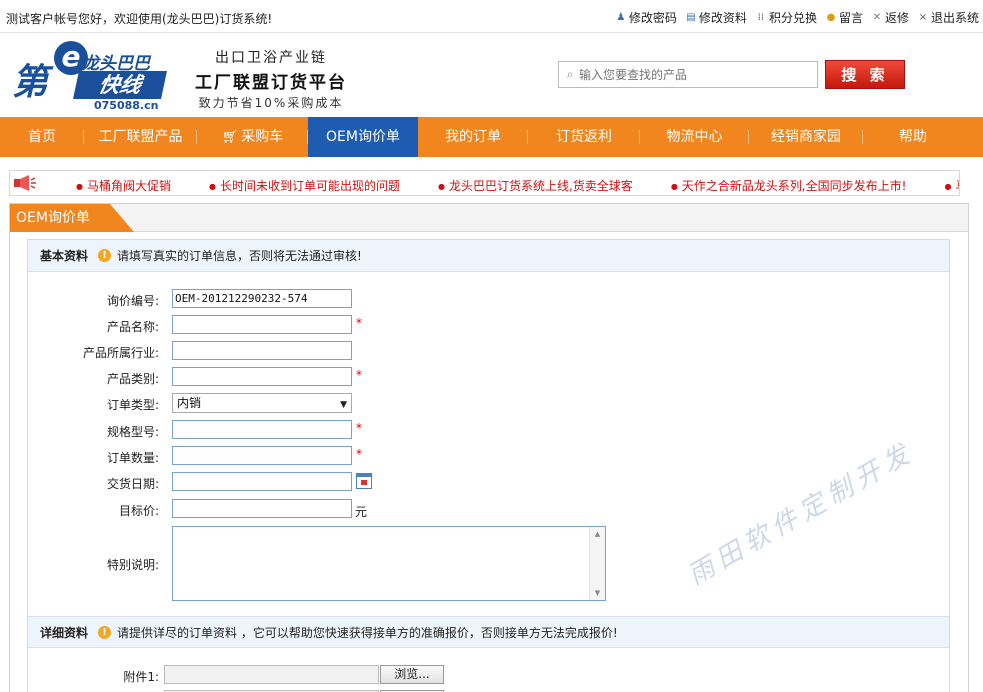  Describe the element at coordinates (252, 137) in the screenshot. I see `nav-cart: 🛒︎ 采购车` at that location.